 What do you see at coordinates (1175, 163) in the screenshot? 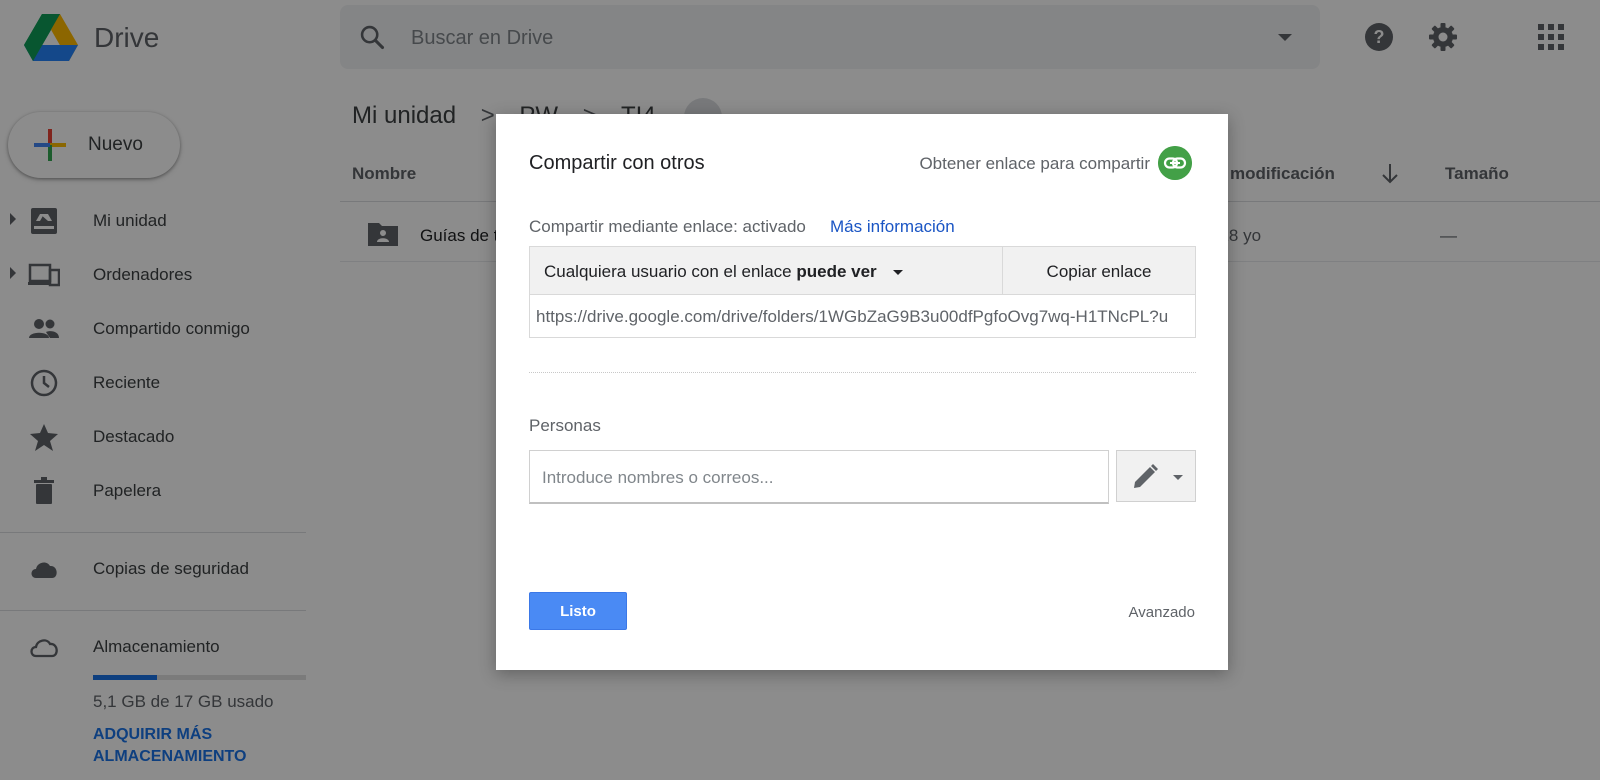
I see `link-icon` at bounding box center [1175, 163].